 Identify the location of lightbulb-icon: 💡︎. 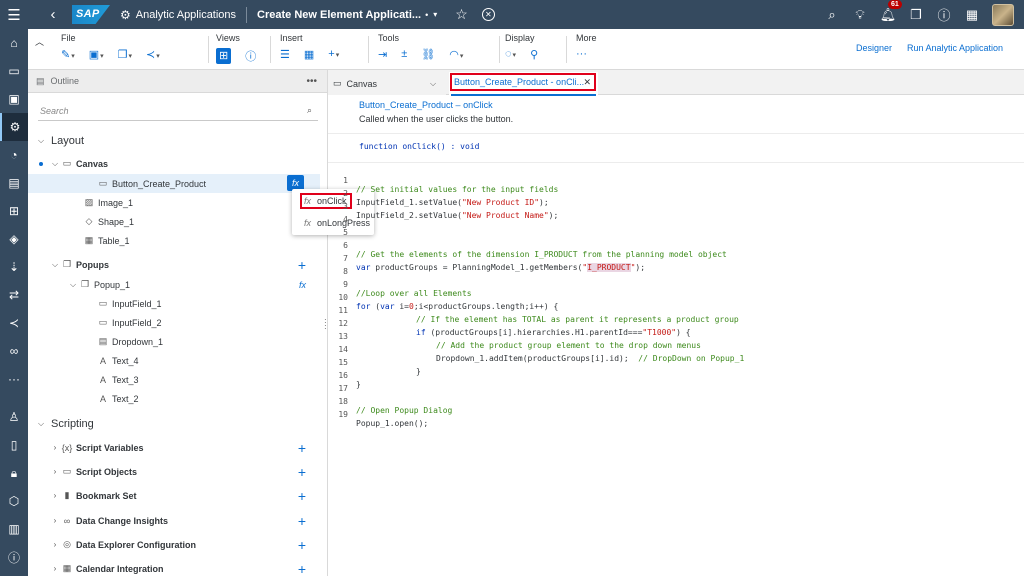
(860, 15).